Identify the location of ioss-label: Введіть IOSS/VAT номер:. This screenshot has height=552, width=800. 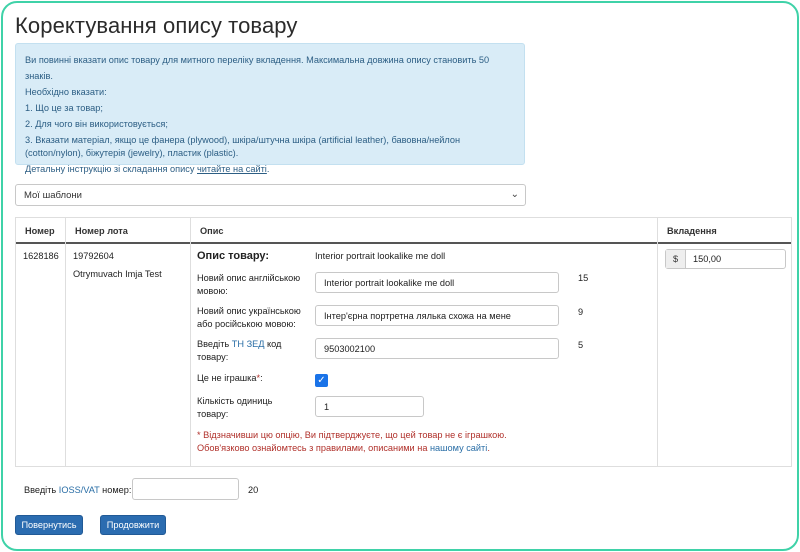
(78, 490).